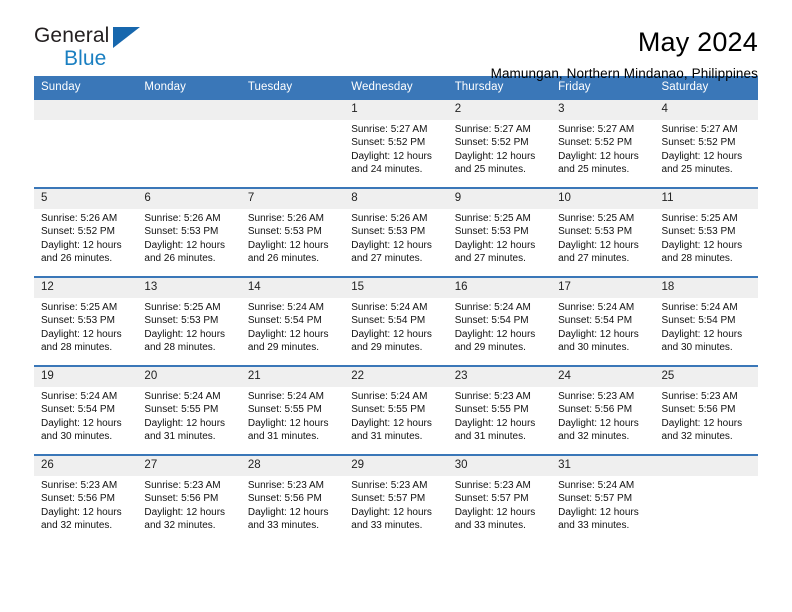  I want to click on day-number: 15, so click(396, 288).